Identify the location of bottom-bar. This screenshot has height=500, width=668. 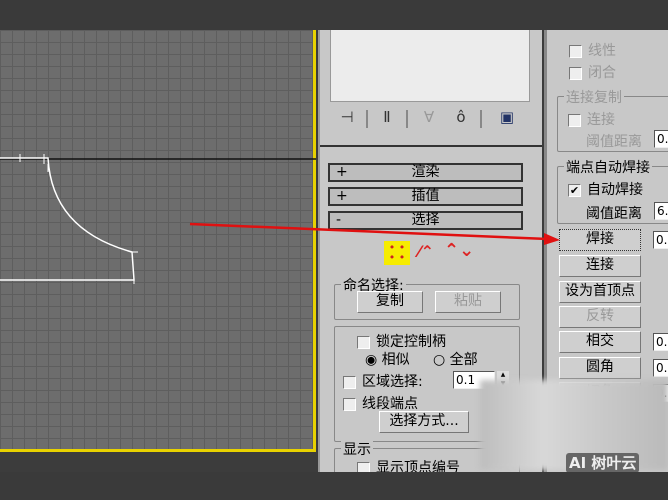
(334, 486).